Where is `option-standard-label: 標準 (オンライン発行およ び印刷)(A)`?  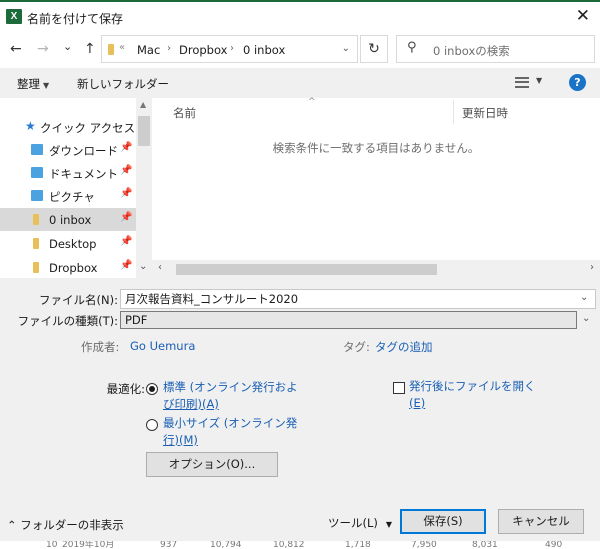
option-standard-label: 標準 (オンライン発行およ び印刷)(A) is located at coordinates (230, 396).